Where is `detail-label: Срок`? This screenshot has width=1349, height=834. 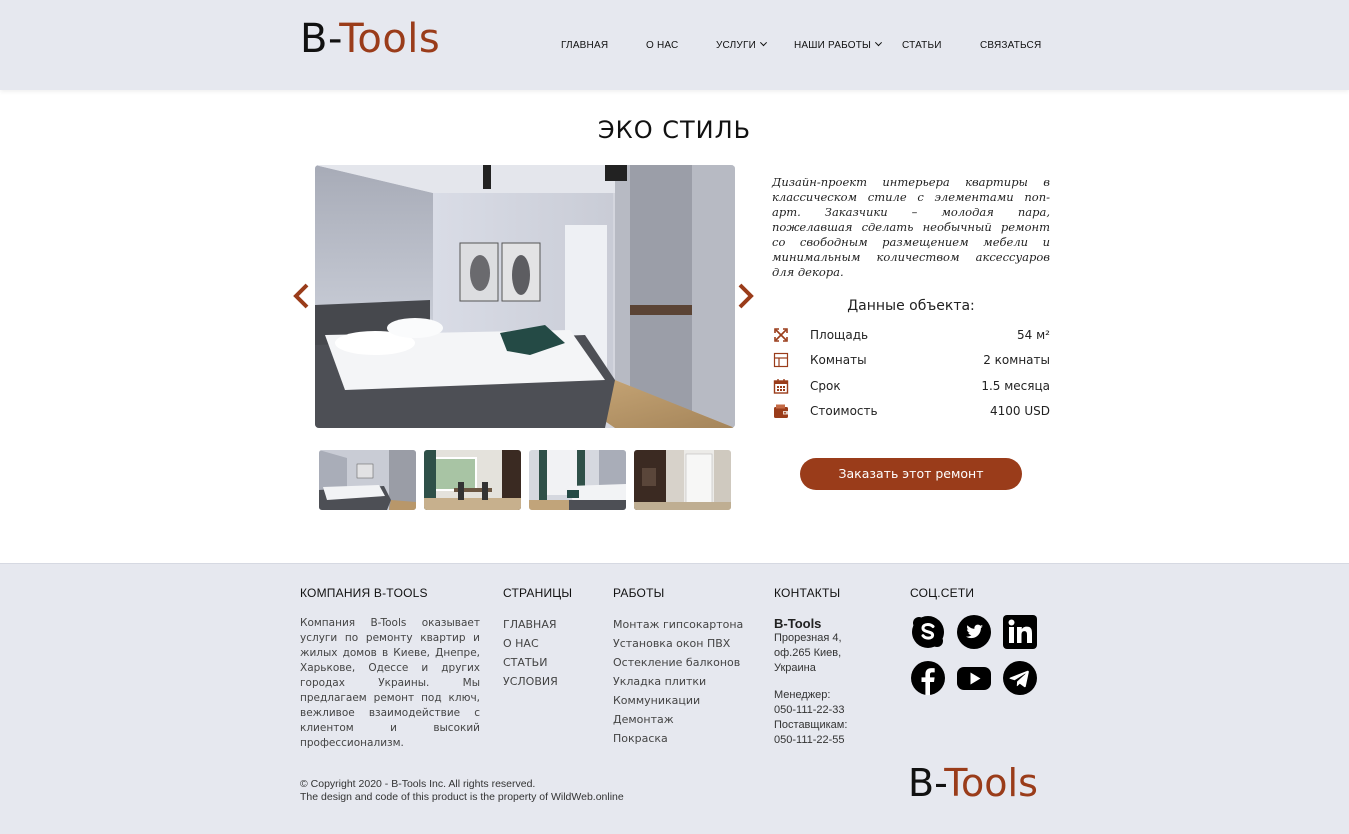 detail-label: Срок is located at coordinates (825, 386).